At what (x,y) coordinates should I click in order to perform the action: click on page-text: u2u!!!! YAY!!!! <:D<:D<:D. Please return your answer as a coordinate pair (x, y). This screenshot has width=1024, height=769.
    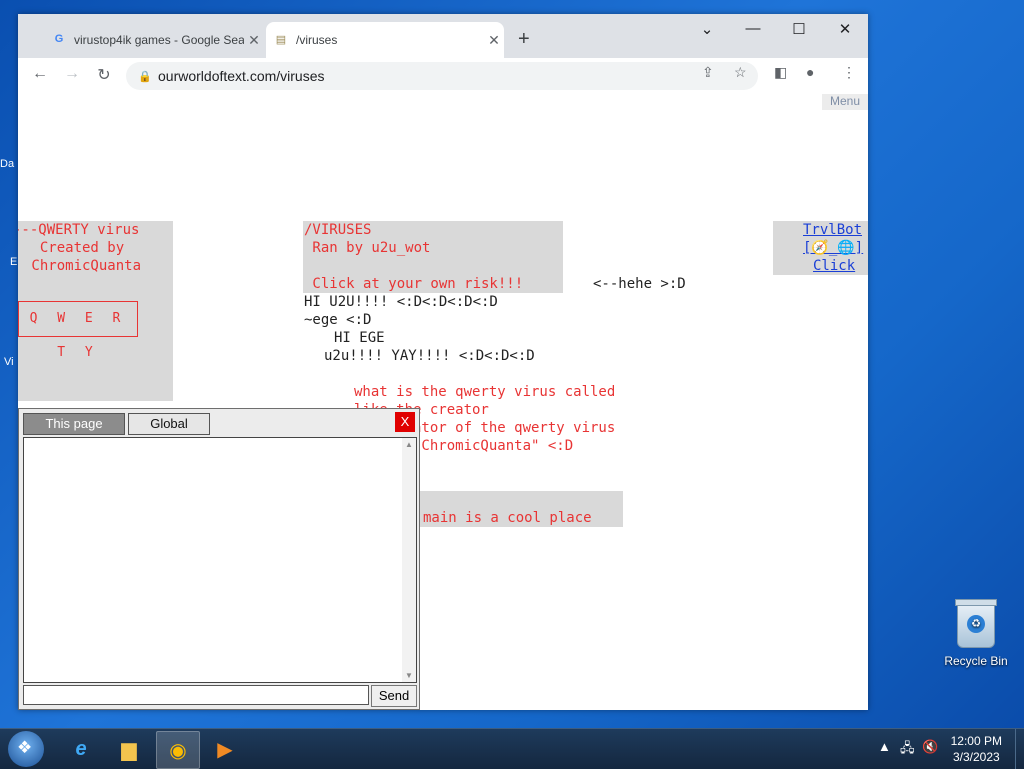
    Looking at the image, I should click on (429, 356).